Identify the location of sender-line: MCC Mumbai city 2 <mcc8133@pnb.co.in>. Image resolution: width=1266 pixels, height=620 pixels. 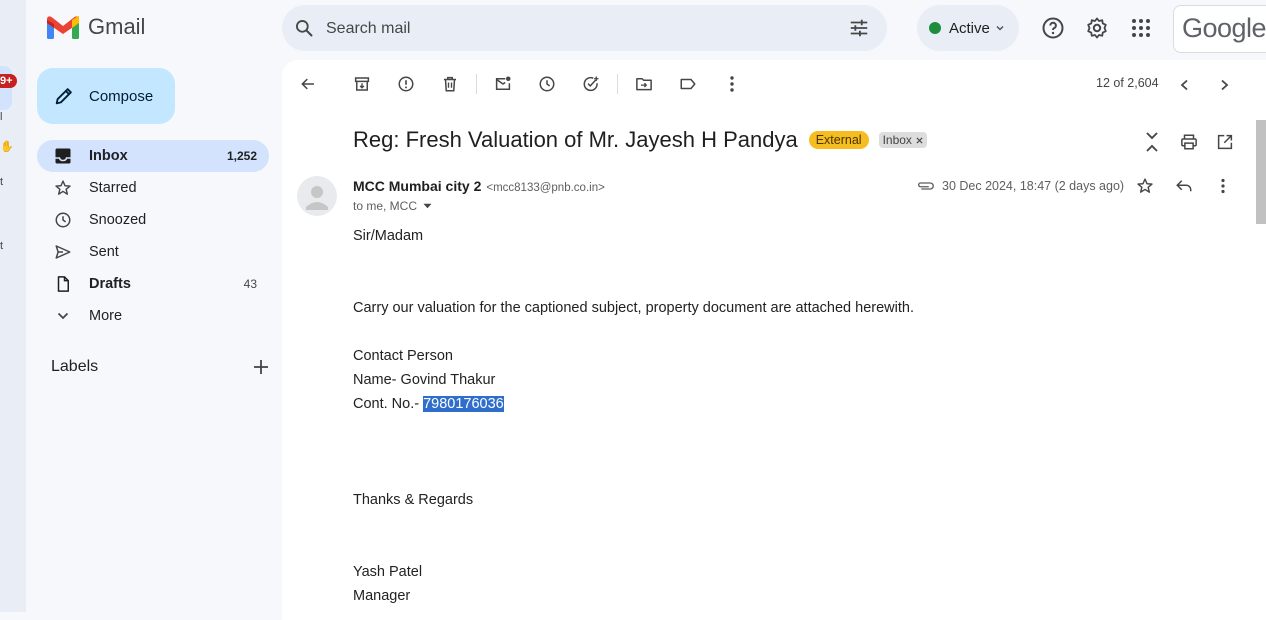
(479, 186).